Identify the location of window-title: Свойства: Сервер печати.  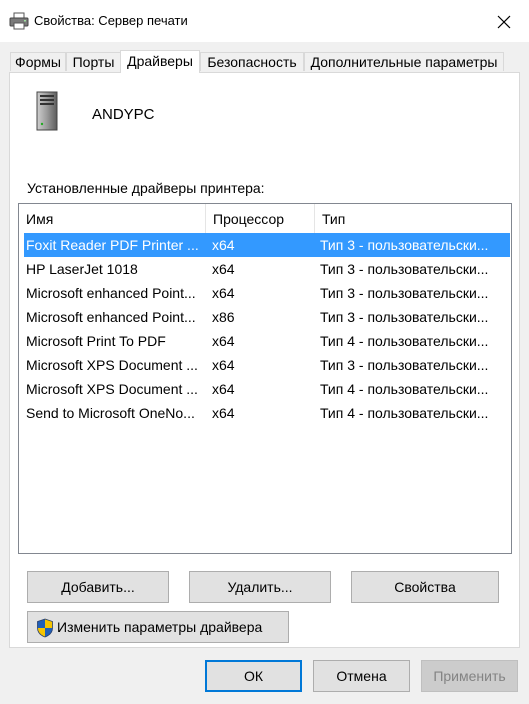
(111, 20).